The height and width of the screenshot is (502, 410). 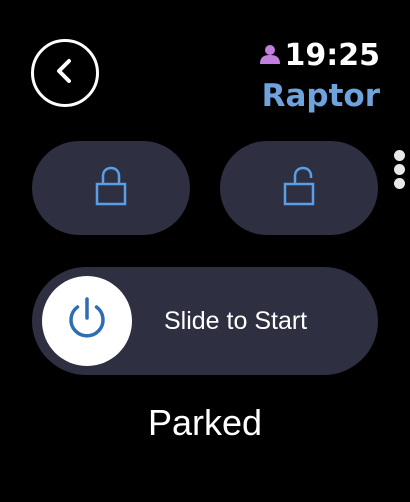 I want to click on lock-icon, so click(x=111, y=188).